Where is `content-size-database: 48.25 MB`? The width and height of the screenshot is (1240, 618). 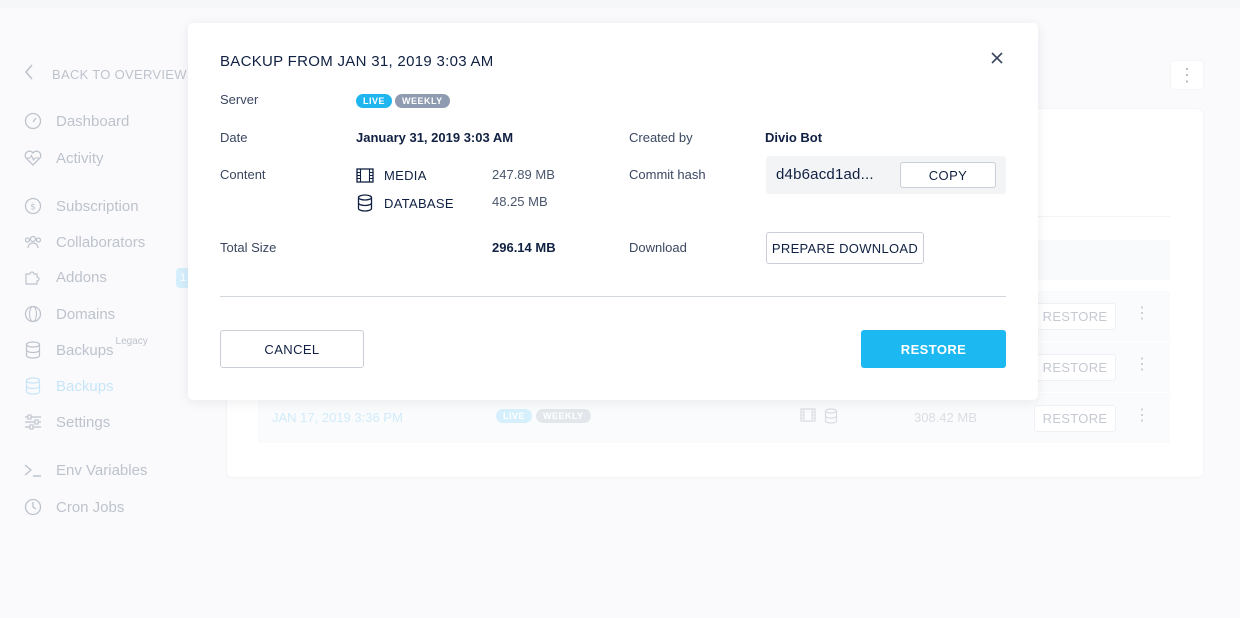
content-size-database: 48.25 MB is located at coordinates (520, 201).